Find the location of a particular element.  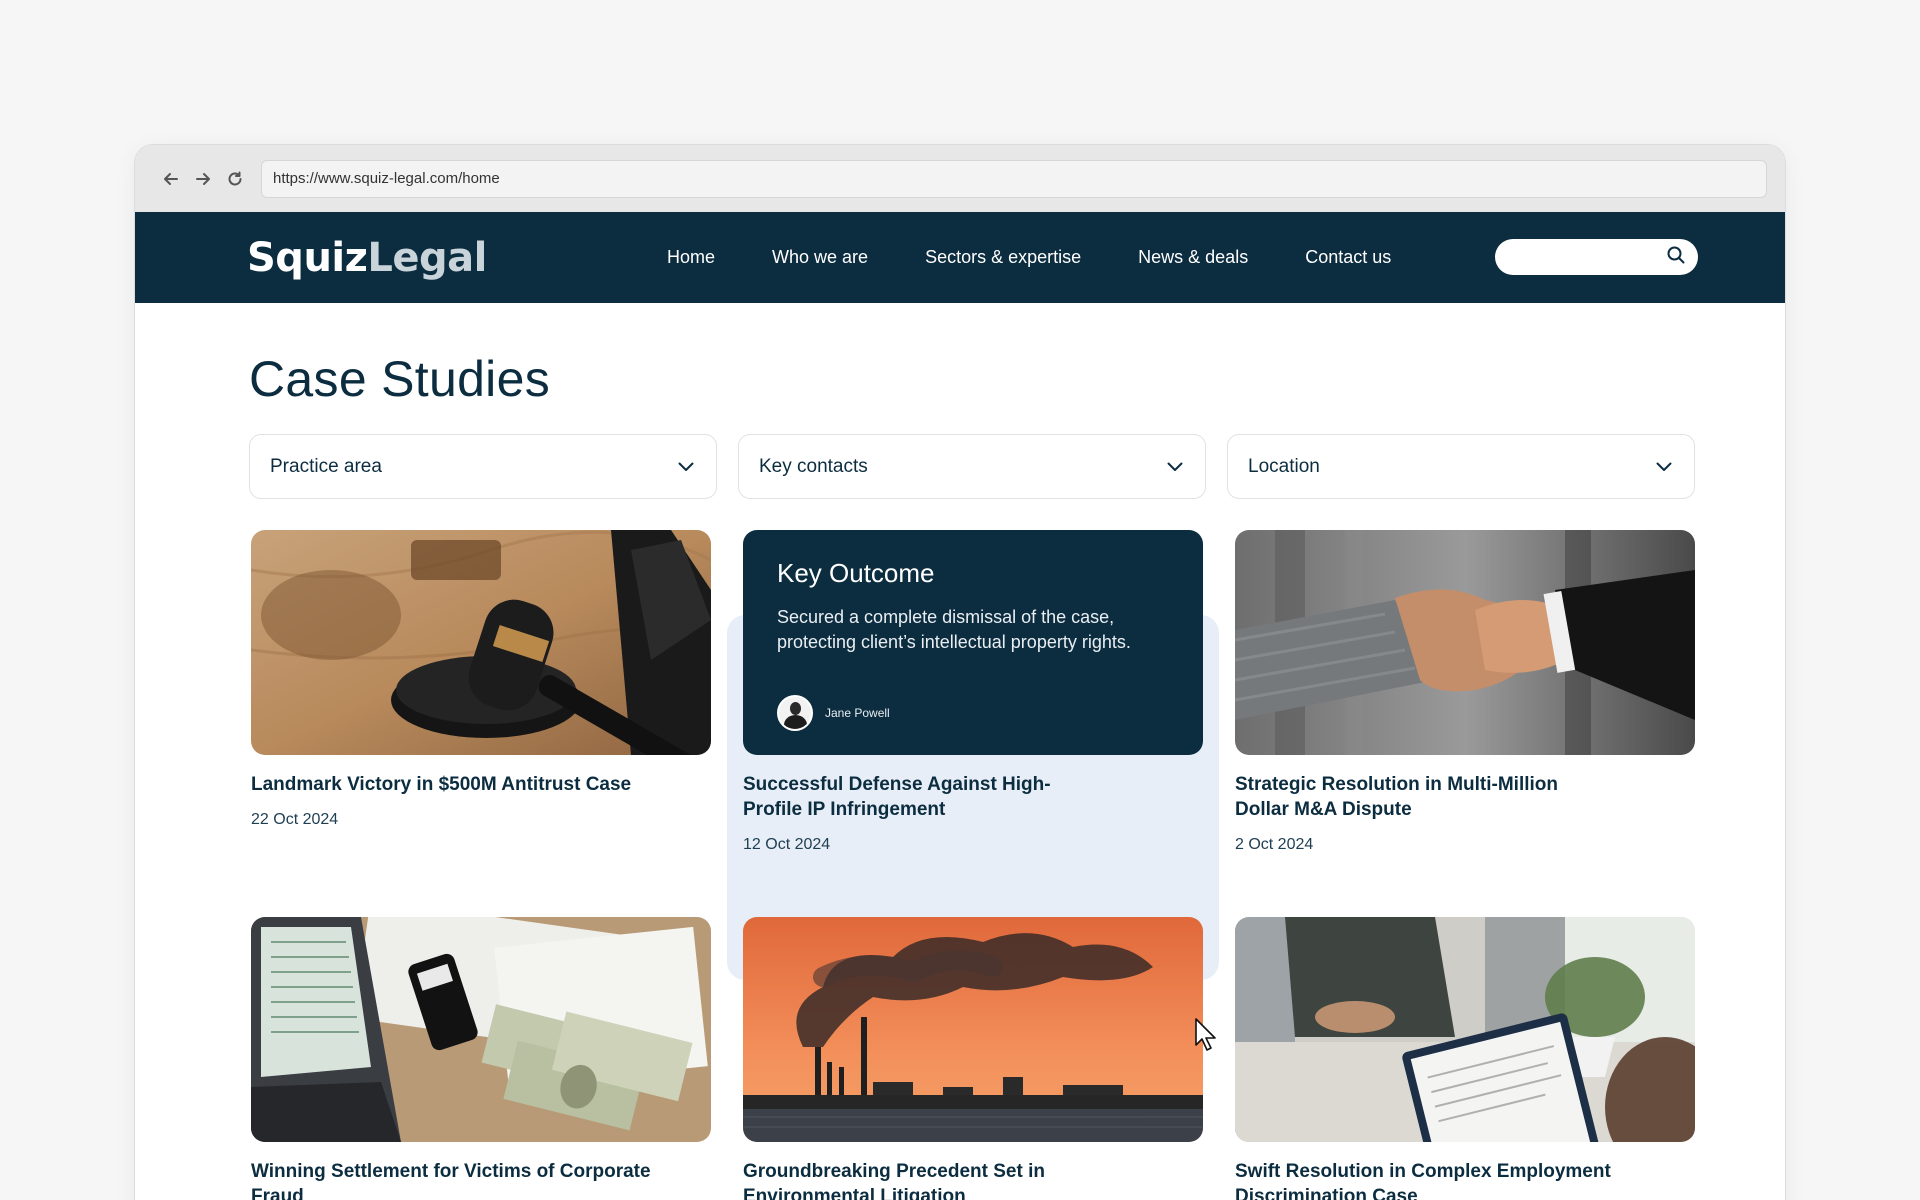

reload-icon is located at coordinates (235, 179).